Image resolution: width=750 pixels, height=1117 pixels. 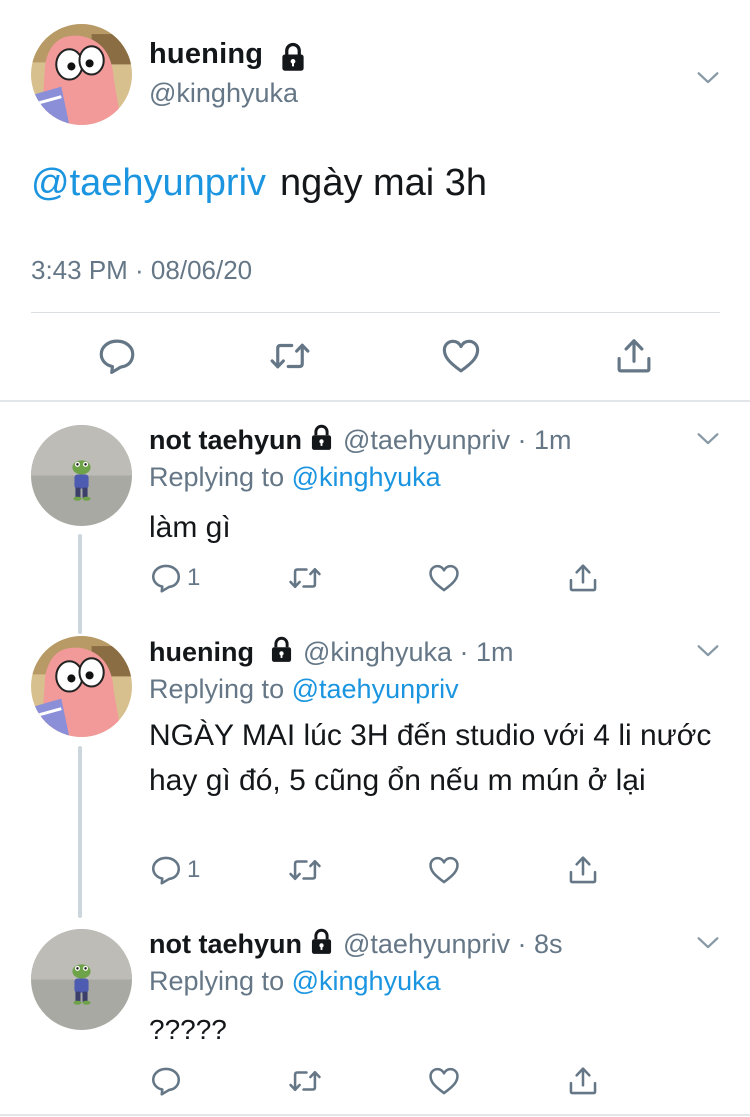 What do you see at coordinates (384, 183) in the screenshot?
I see `tweet-body: ngày mai 3h` at bounding box center [384, 183].